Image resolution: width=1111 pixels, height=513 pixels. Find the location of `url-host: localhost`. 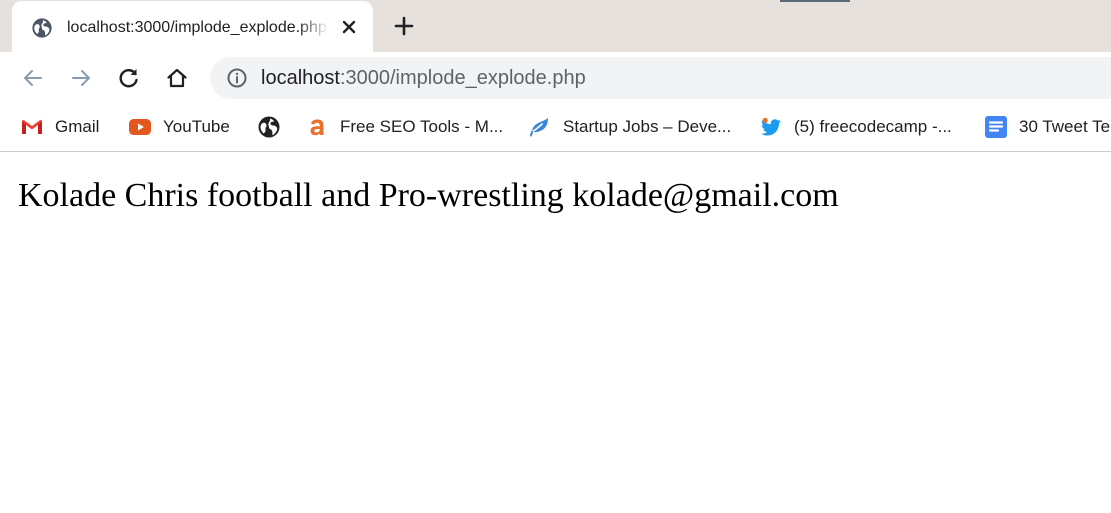

url-host: localhost is located at coordinates (300, 78).